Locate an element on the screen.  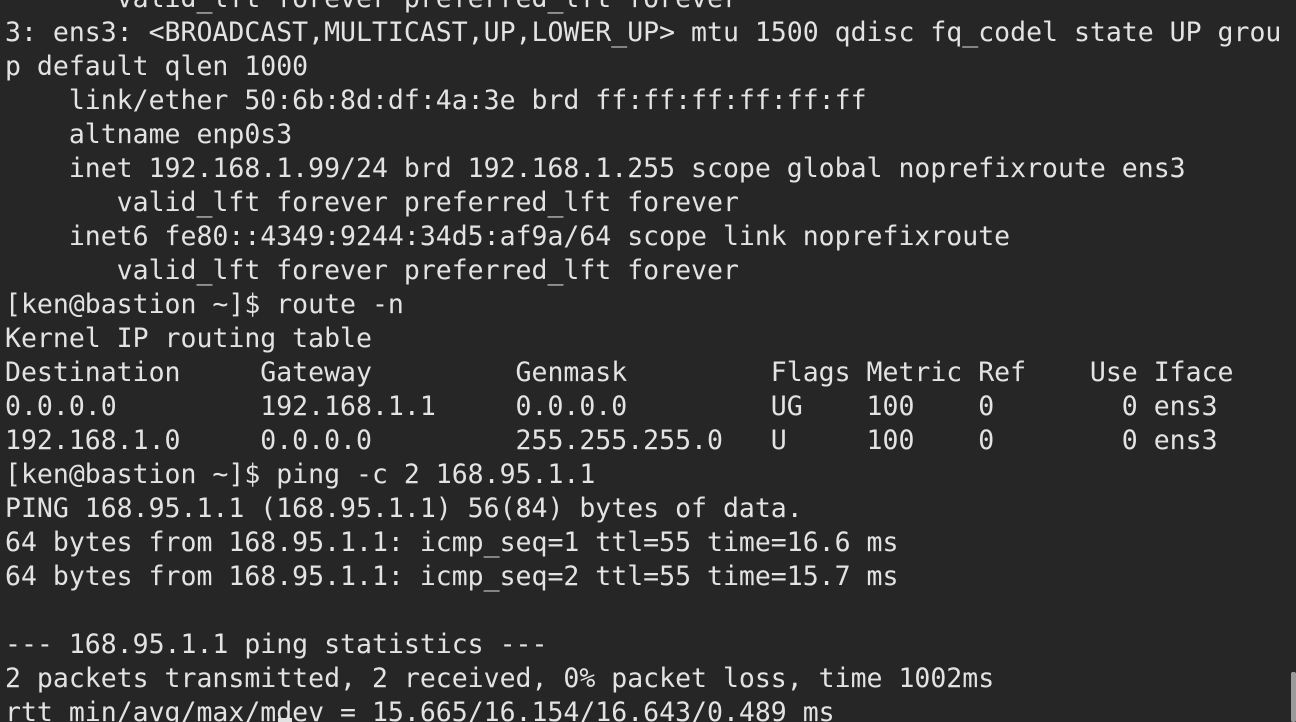
output-line: altname enp0s3 is located at coordinates (149, 134).